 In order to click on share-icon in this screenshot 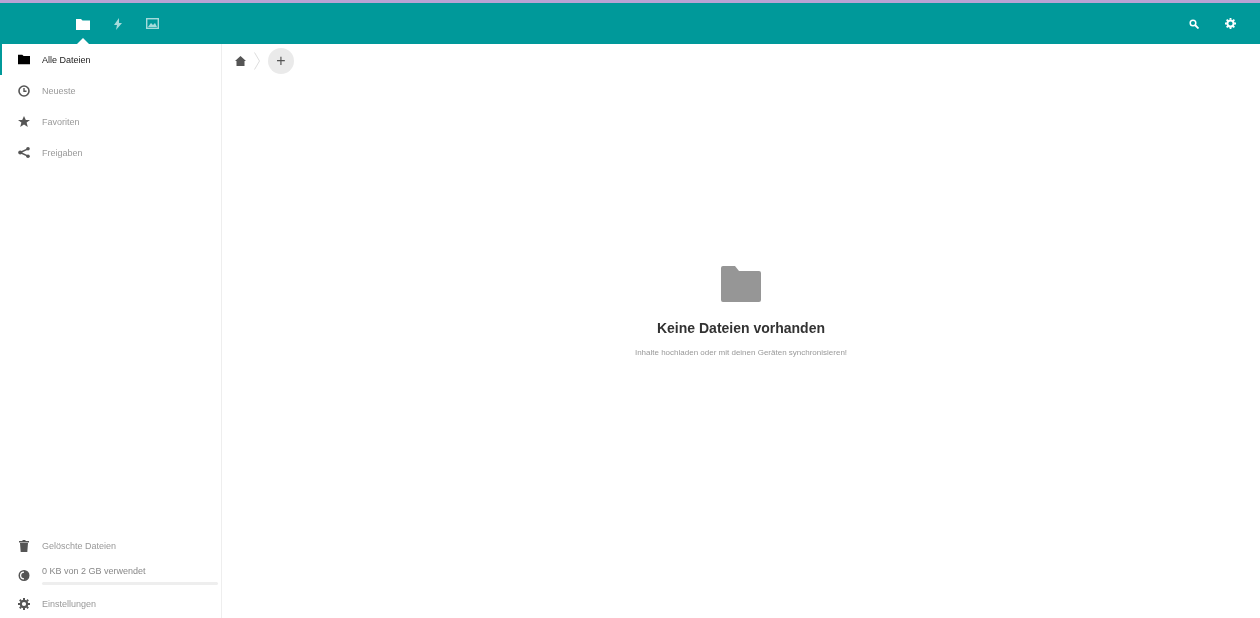, I will do `click(24, 152)`.